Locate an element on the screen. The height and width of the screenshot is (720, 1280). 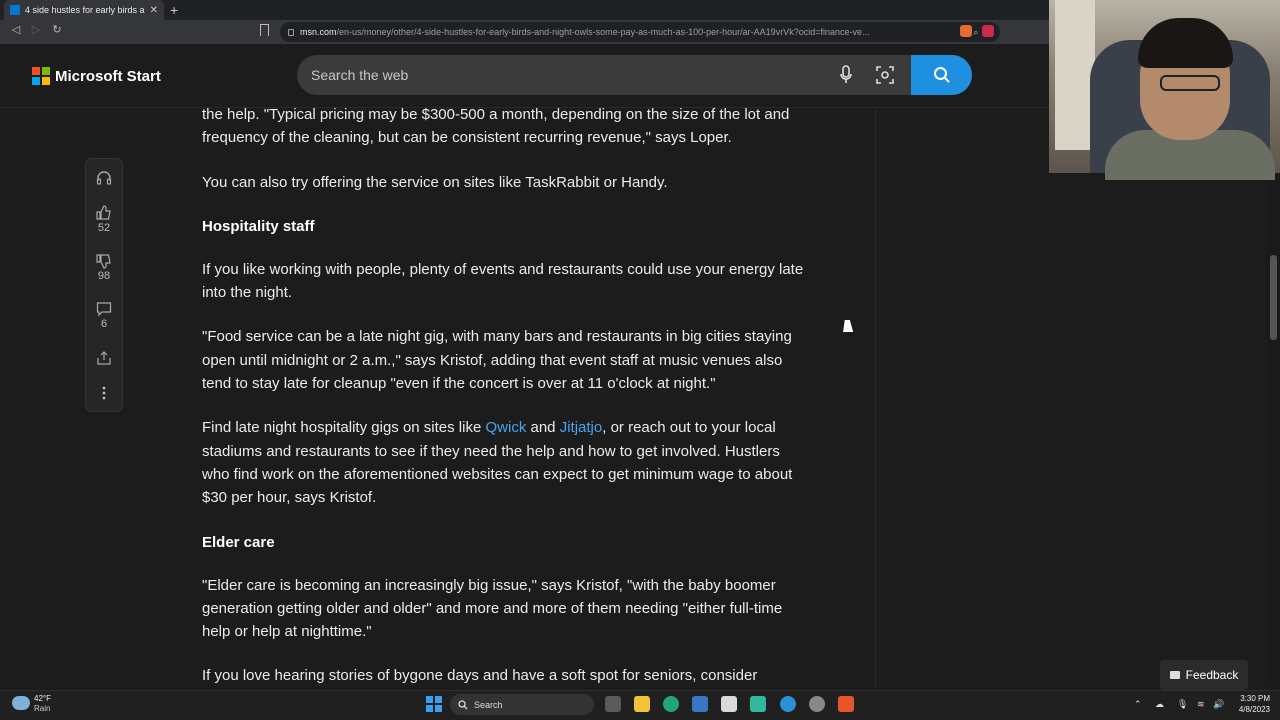
lock-icon is located at coordinates (291, 32).